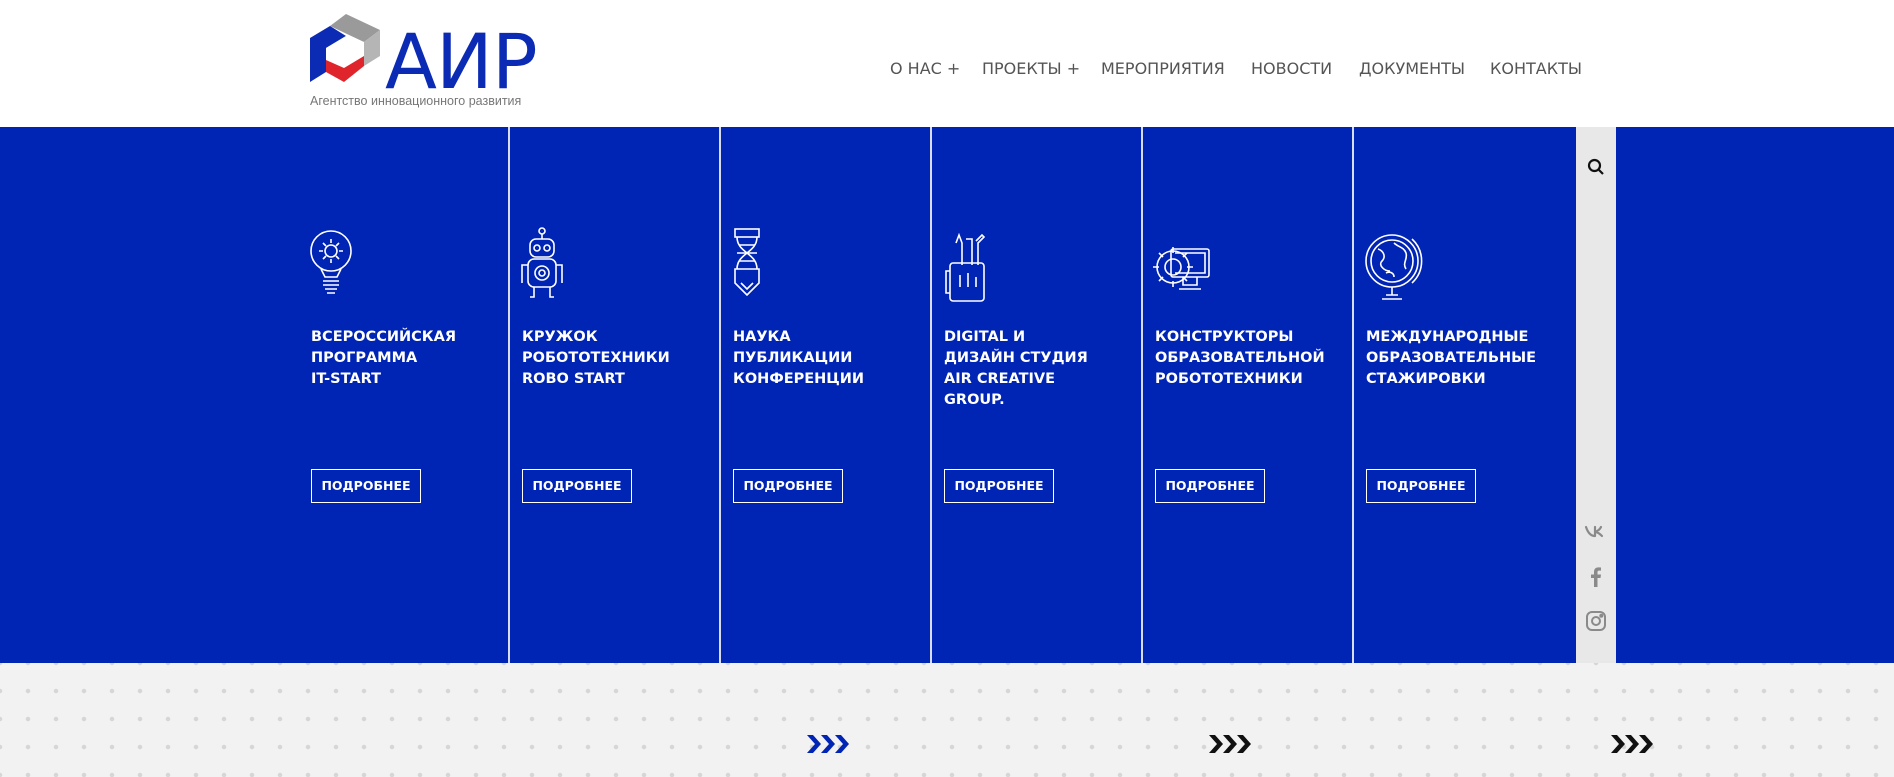  Describe the element at coordinates (1596, 577) in the screenshot. I see `facebook-icon` at that location.